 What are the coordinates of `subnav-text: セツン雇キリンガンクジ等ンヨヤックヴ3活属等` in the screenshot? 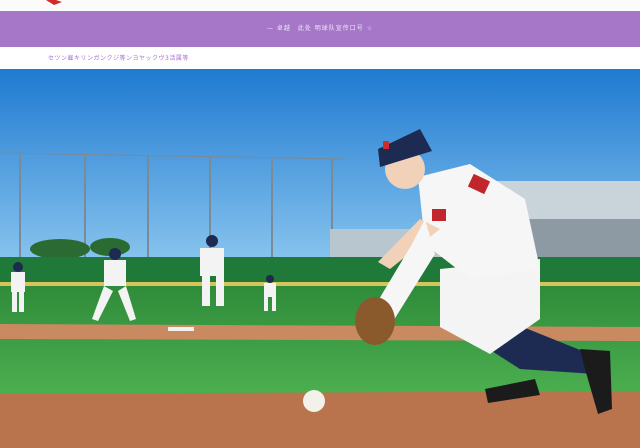 It's located at (118, 57).